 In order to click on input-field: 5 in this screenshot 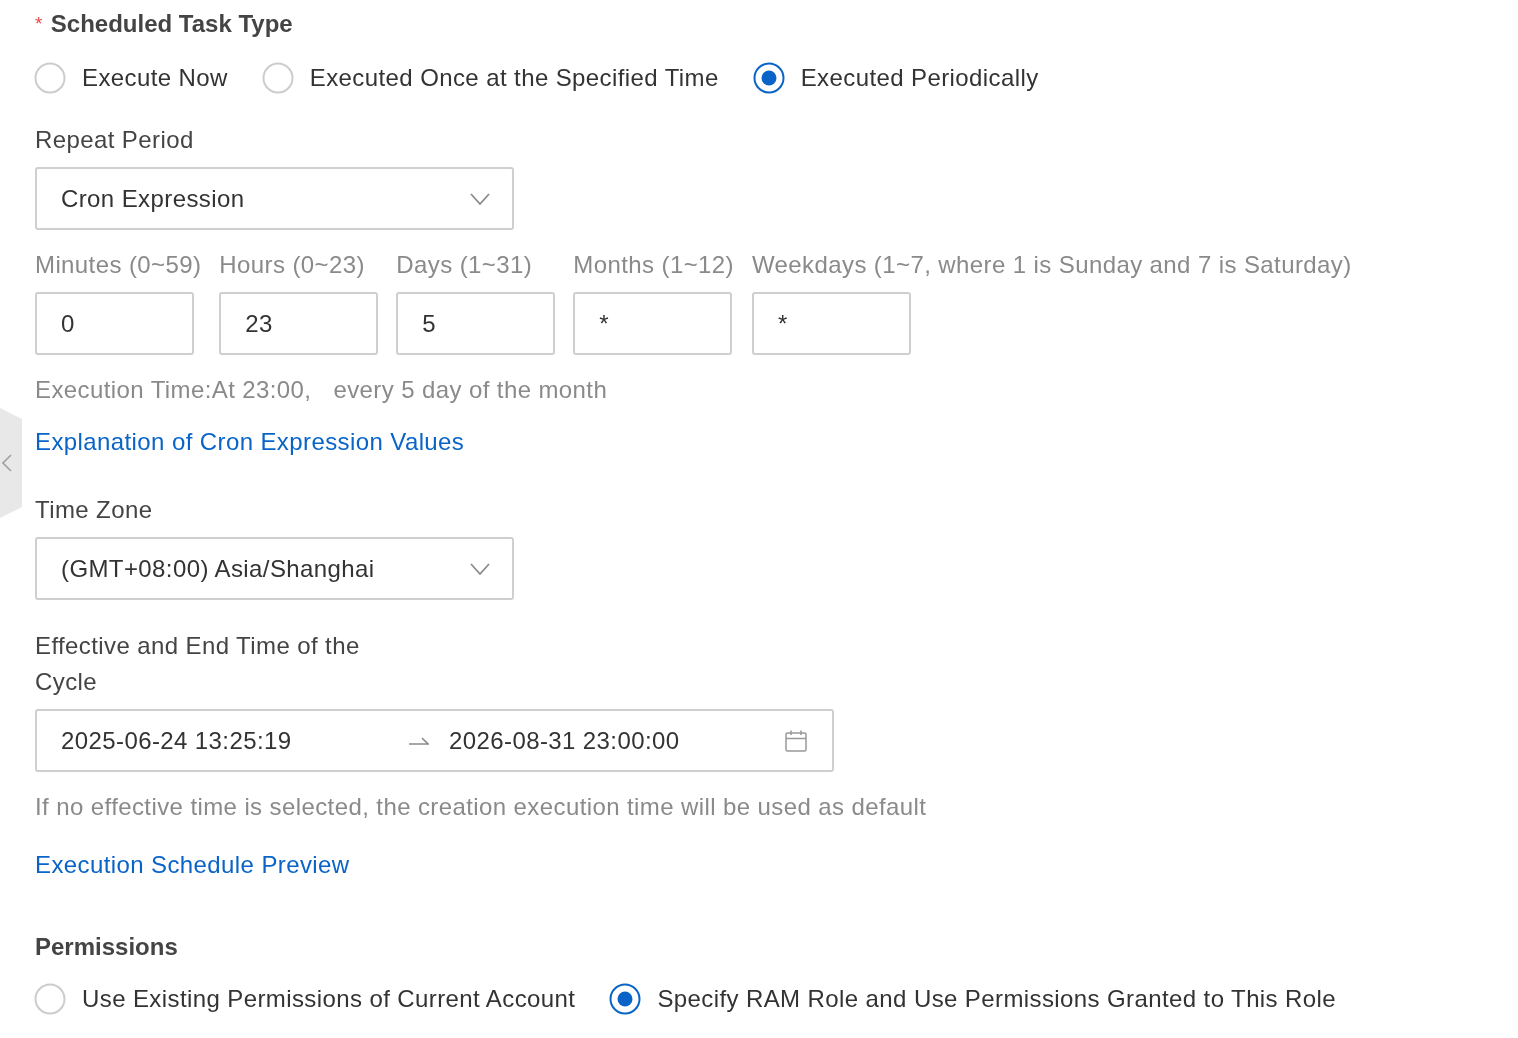, I will do `click(476, 323)`.